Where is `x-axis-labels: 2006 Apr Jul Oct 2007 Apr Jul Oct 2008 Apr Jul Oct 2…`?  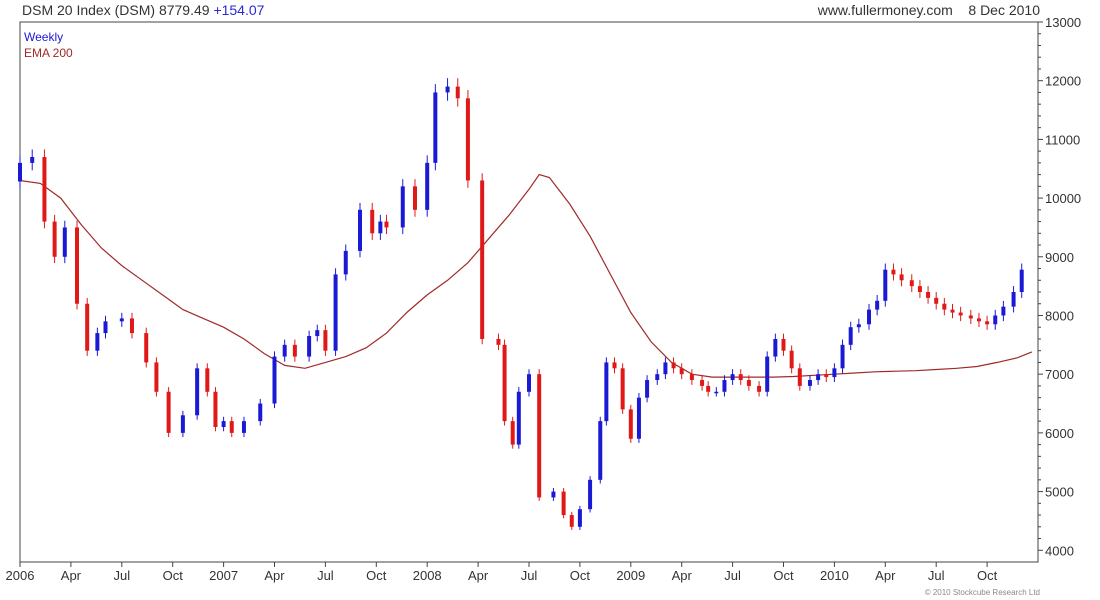 x-axis-labels: 2006 Apr Jul Oct 2007 Apr Jul Oct 2008 Apr Jul Oct 2… is located at coordinates (502, 575).